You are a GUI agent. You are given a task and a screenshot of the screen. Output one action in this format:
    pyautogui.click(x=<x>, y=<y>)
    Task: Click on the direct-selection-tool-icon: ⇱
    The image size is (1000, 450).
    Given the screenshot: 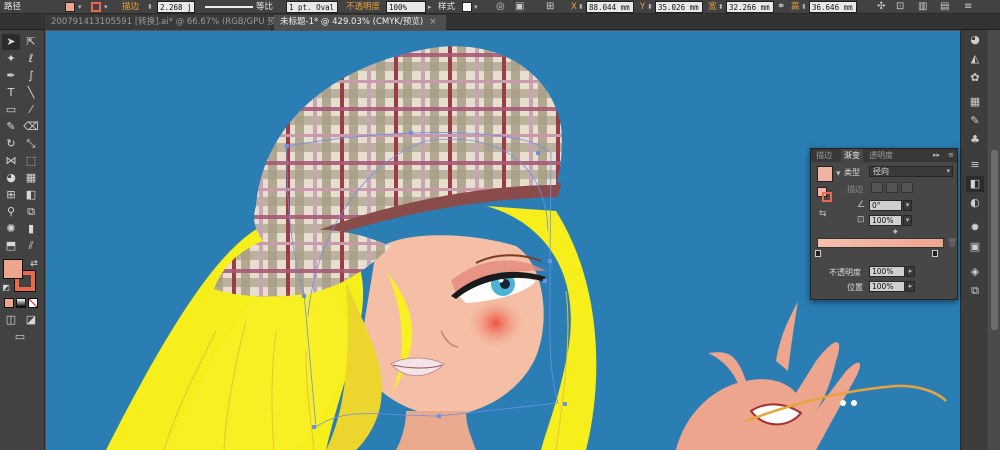 What is the action you would take?
    pyautogui.click(x=31, y=42)
    